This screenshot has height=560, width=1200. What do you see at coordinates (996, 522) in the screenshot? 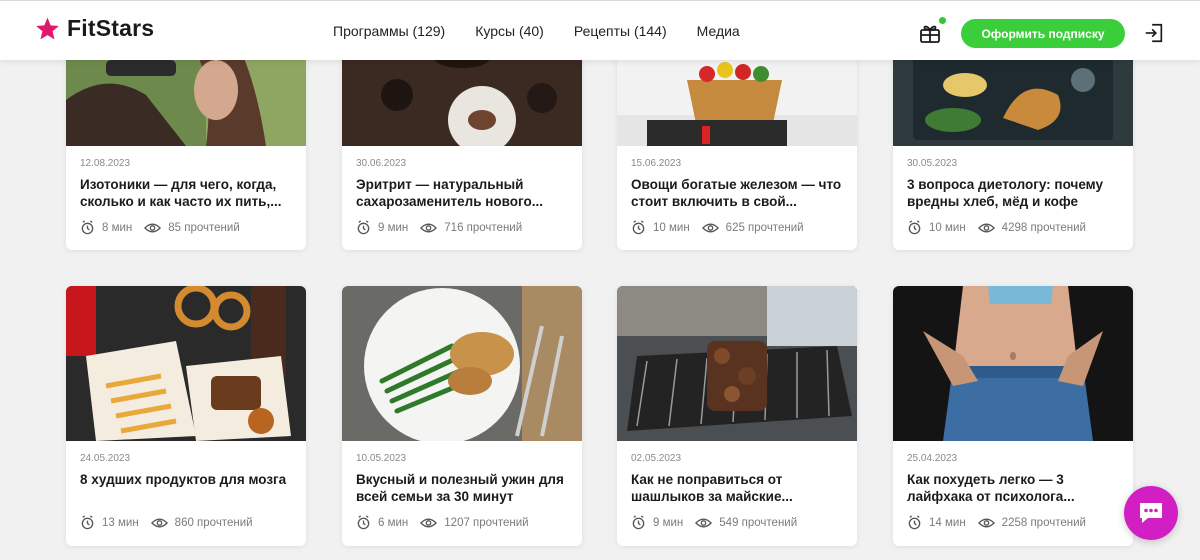
I see `card-meta: 14 мин 2258 прочтений` at bounding box center [996, 522].